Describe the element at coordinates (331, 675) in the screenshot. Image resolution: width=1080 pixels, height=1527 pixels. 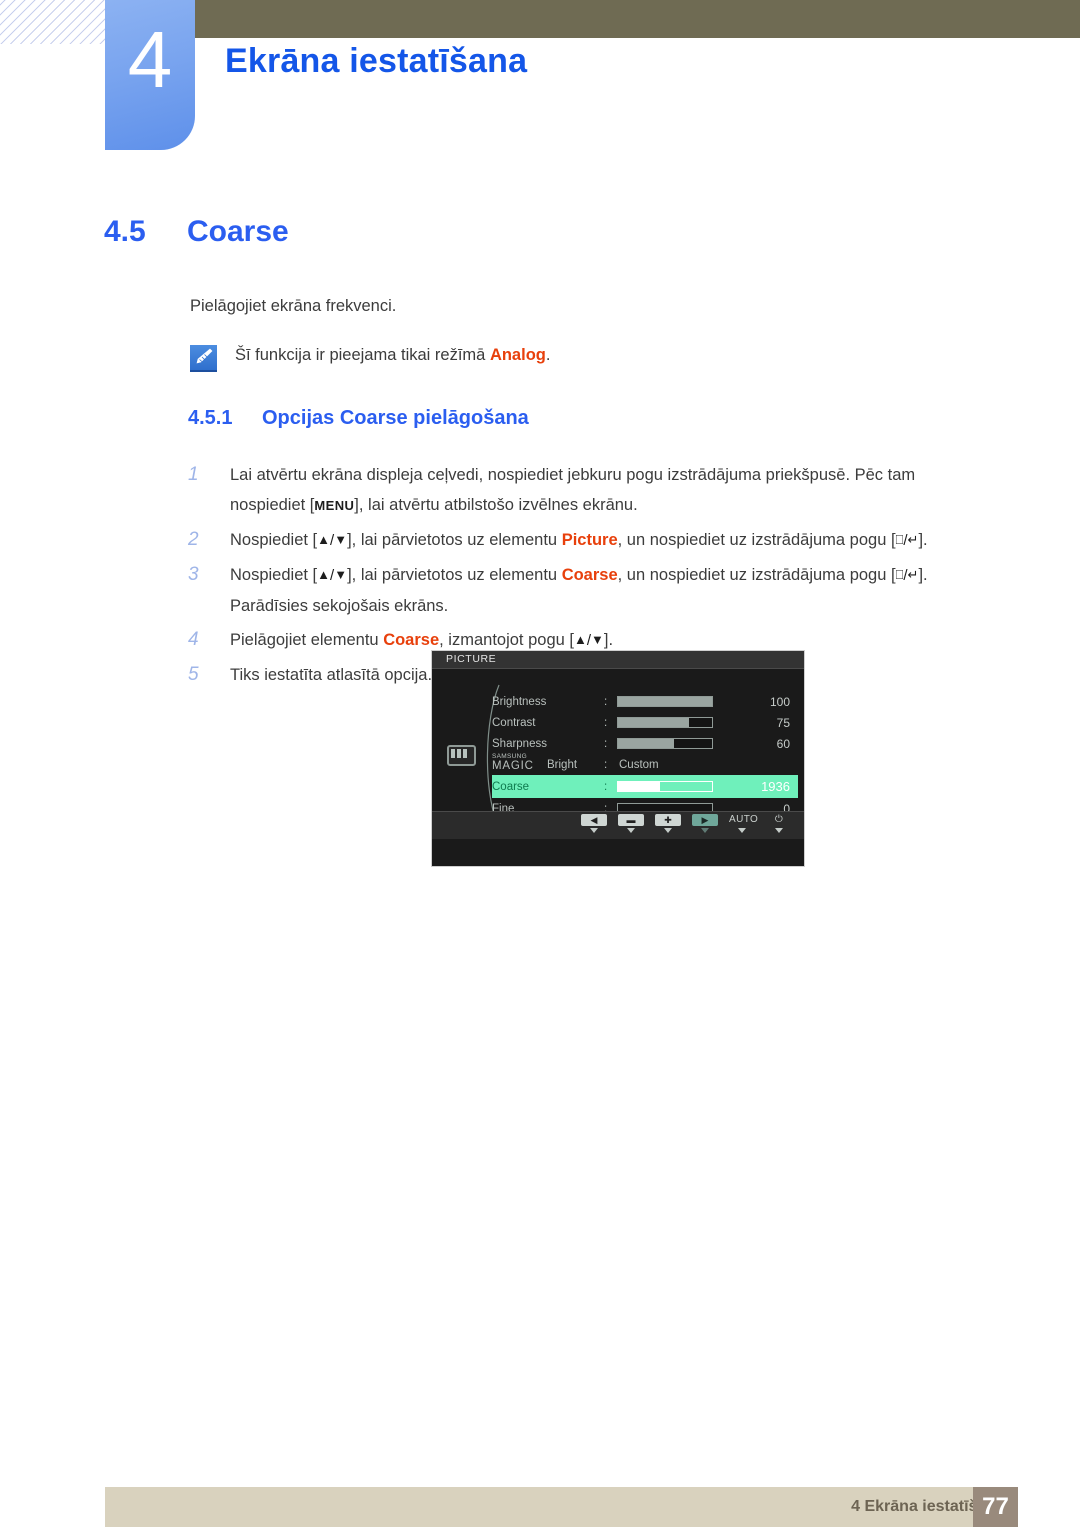
I see `step-text-run: Tiks iestatīta atlasītā opcija.` at that location.